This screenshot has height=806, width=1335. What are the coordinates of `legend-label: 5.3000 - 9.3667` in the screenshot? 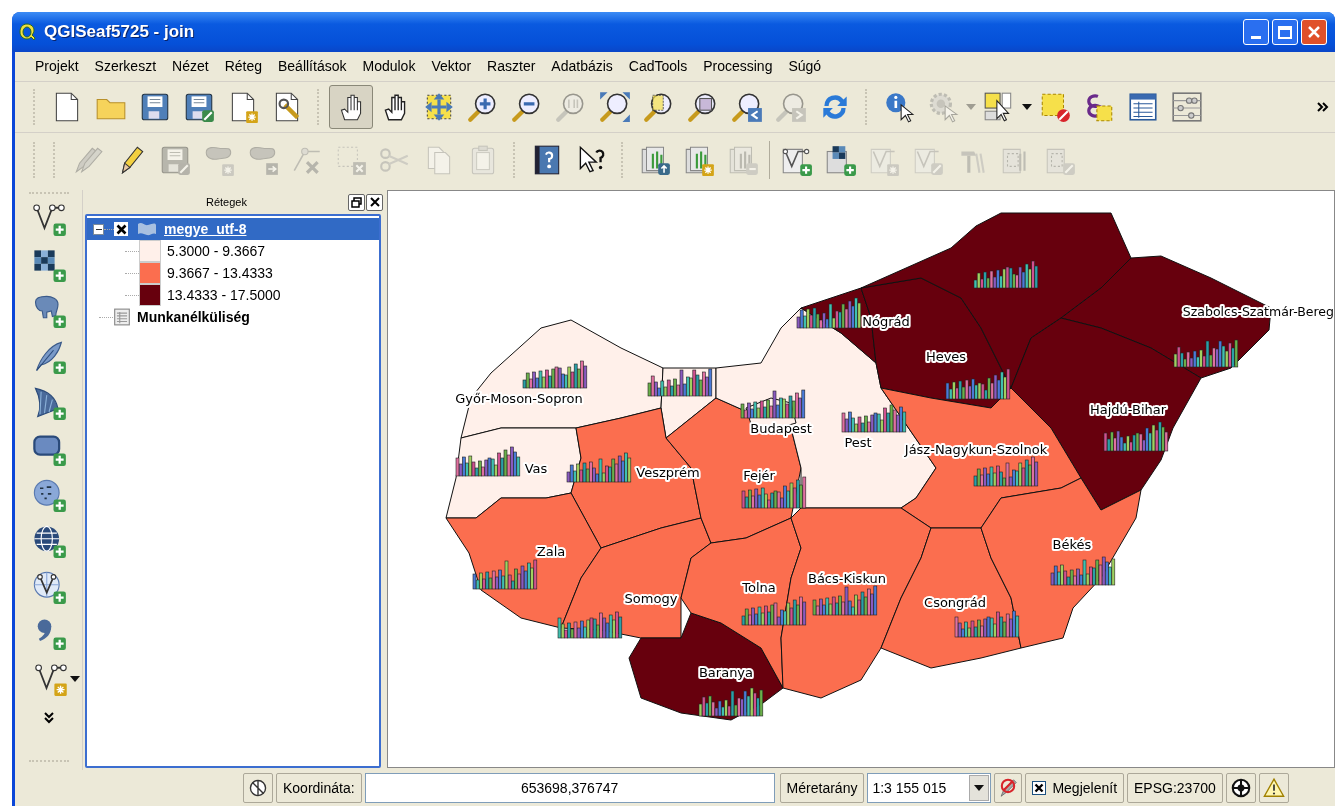 It's located at (216, 251).